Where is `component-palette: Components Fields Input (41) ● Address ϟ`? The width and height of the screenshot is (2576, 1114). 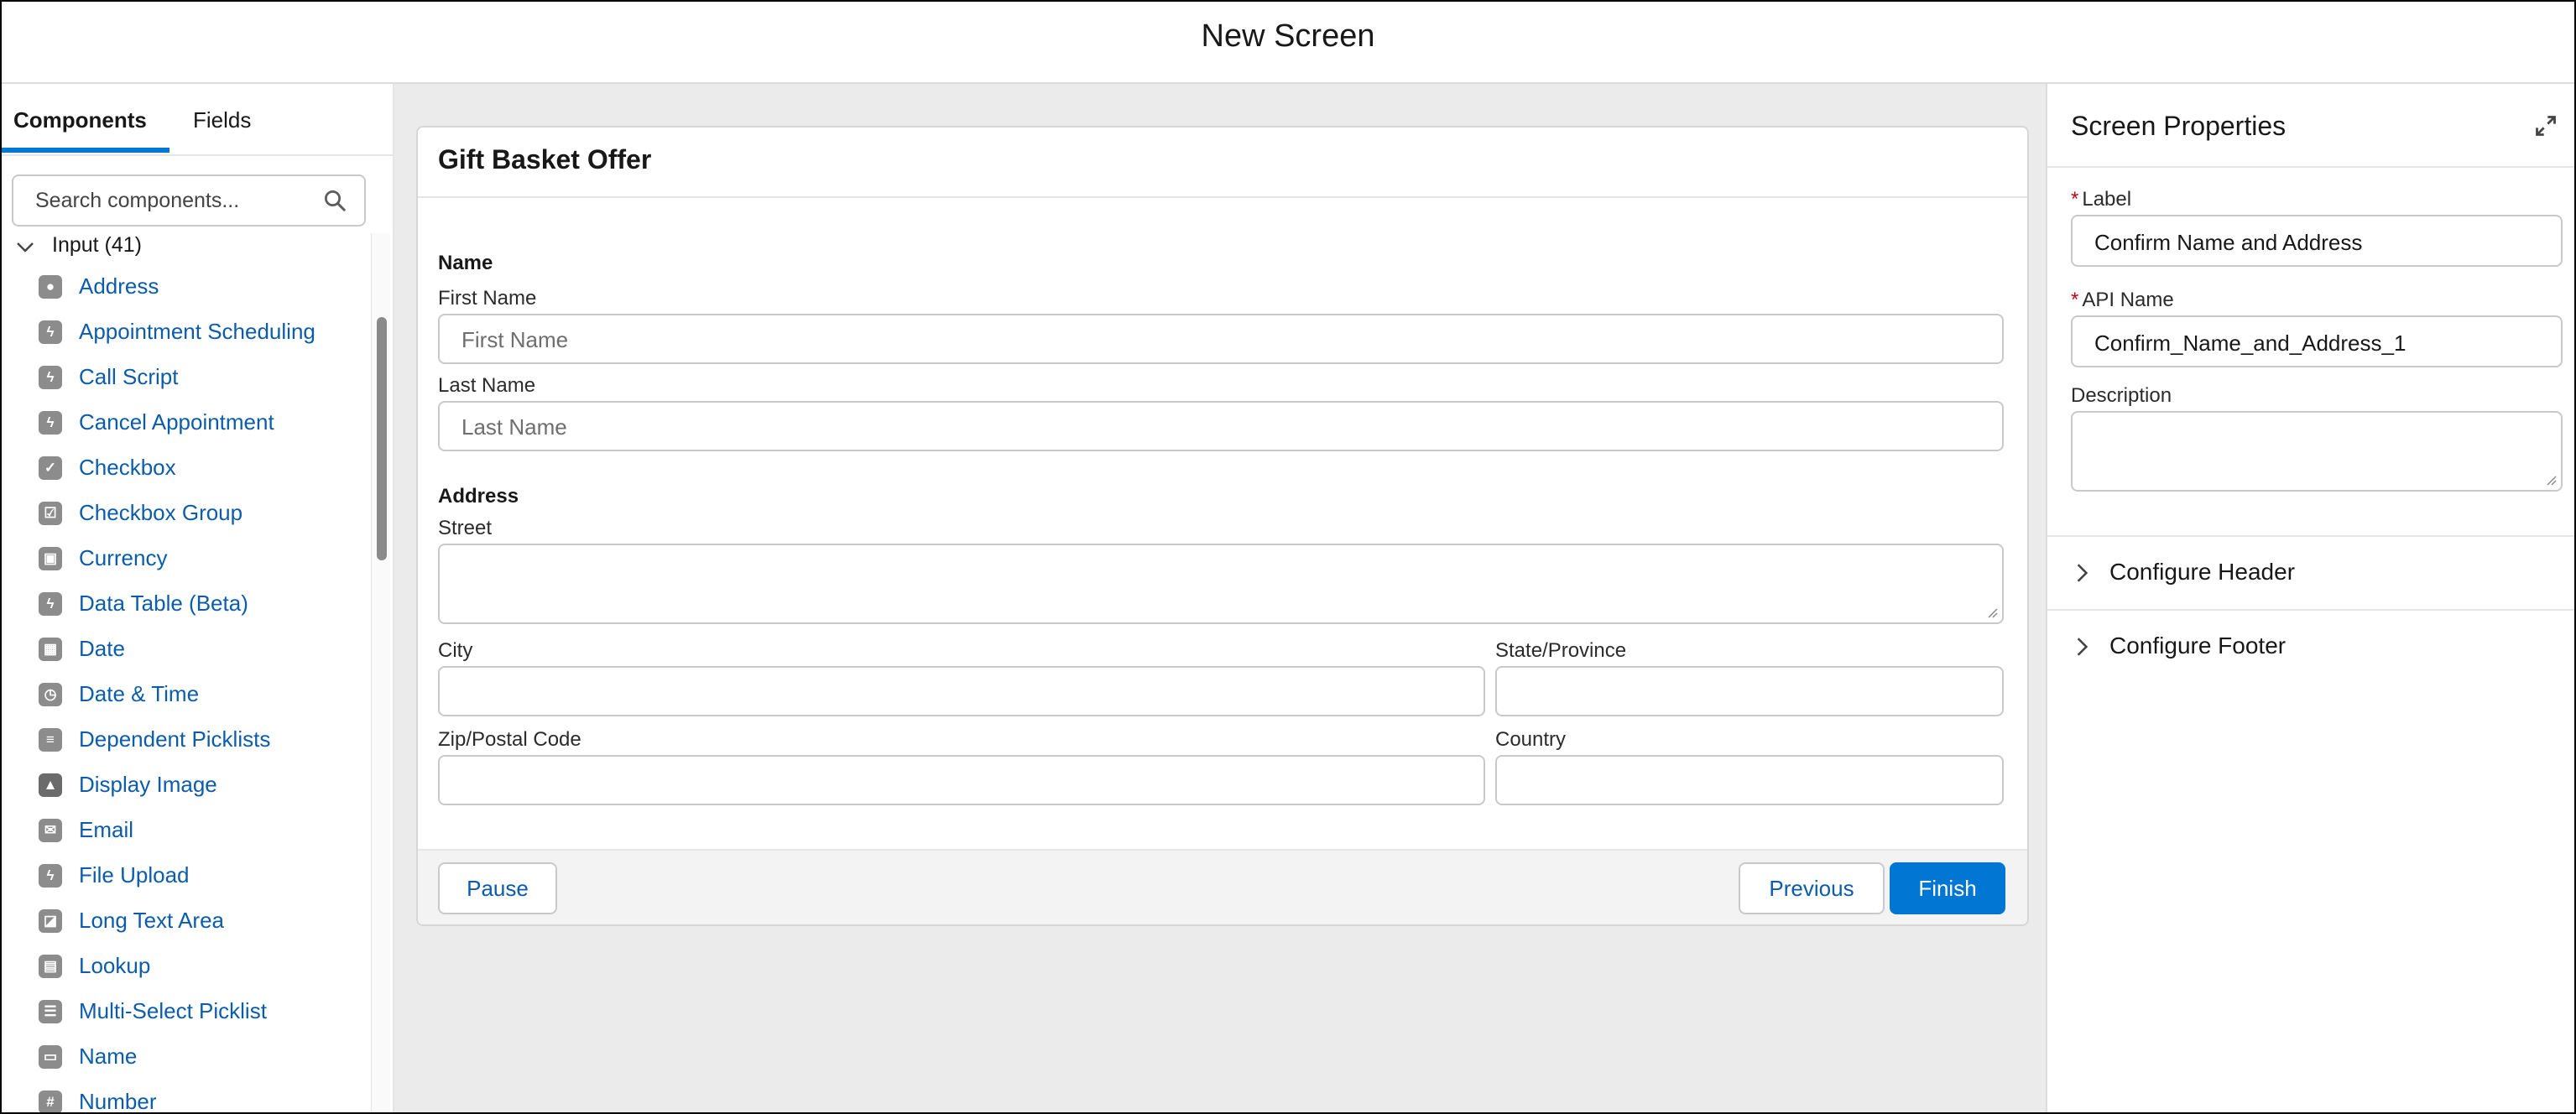 component-palette: Components Fields Input (41) ● Address ϟ is located at coordinates (198, 598).